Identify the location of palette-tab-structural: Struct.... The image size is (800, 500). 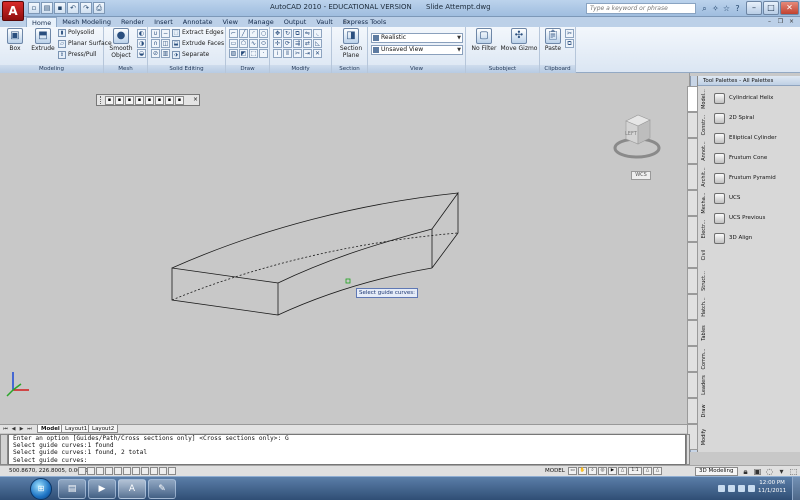
(697, 281).